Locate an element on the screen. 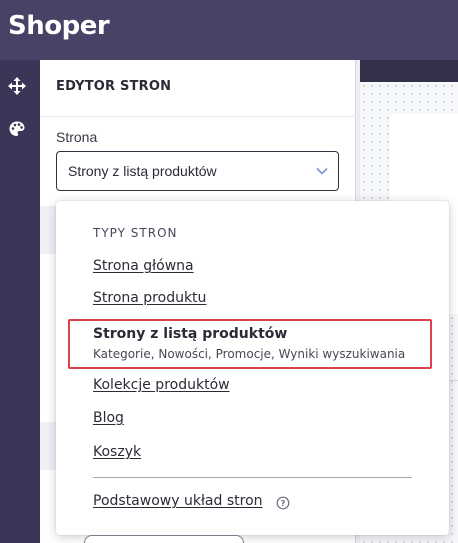  bottom-button-outline is located at coordinates (164, 539).